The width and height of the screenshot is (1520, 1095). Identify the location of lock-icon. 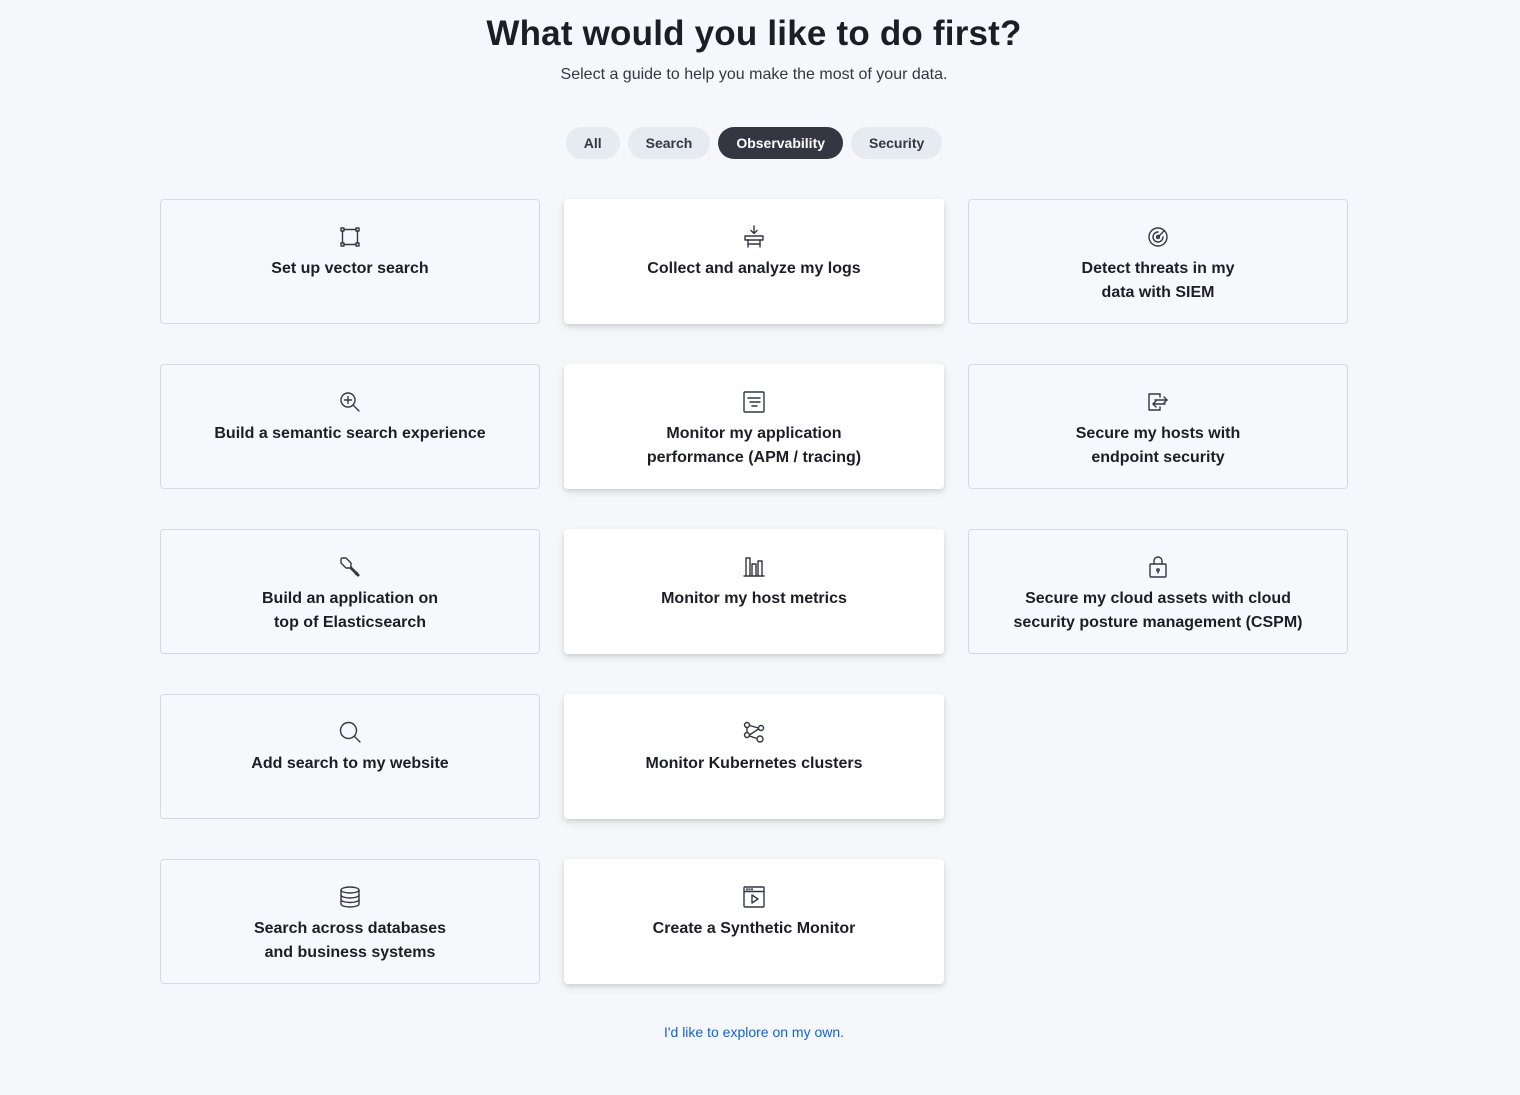
(1158, 567).